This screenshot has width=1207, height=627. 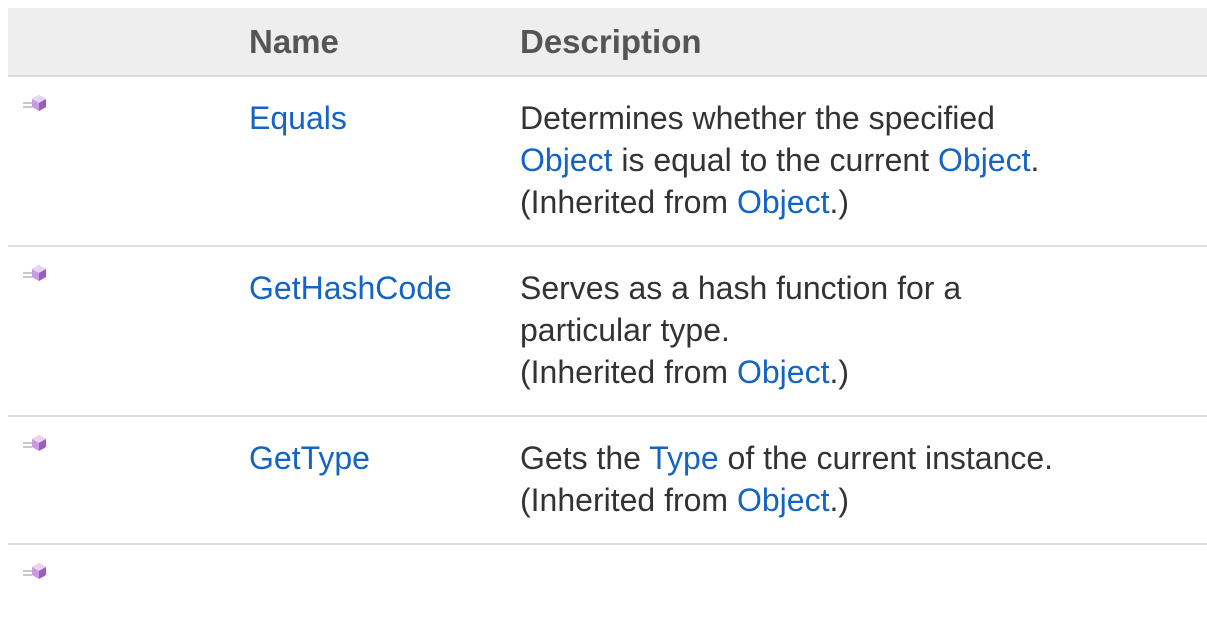 What do you see at coordinates (683, 458) in the screenshot?
I see `type-link: Type` at bounding box center [683, 458].